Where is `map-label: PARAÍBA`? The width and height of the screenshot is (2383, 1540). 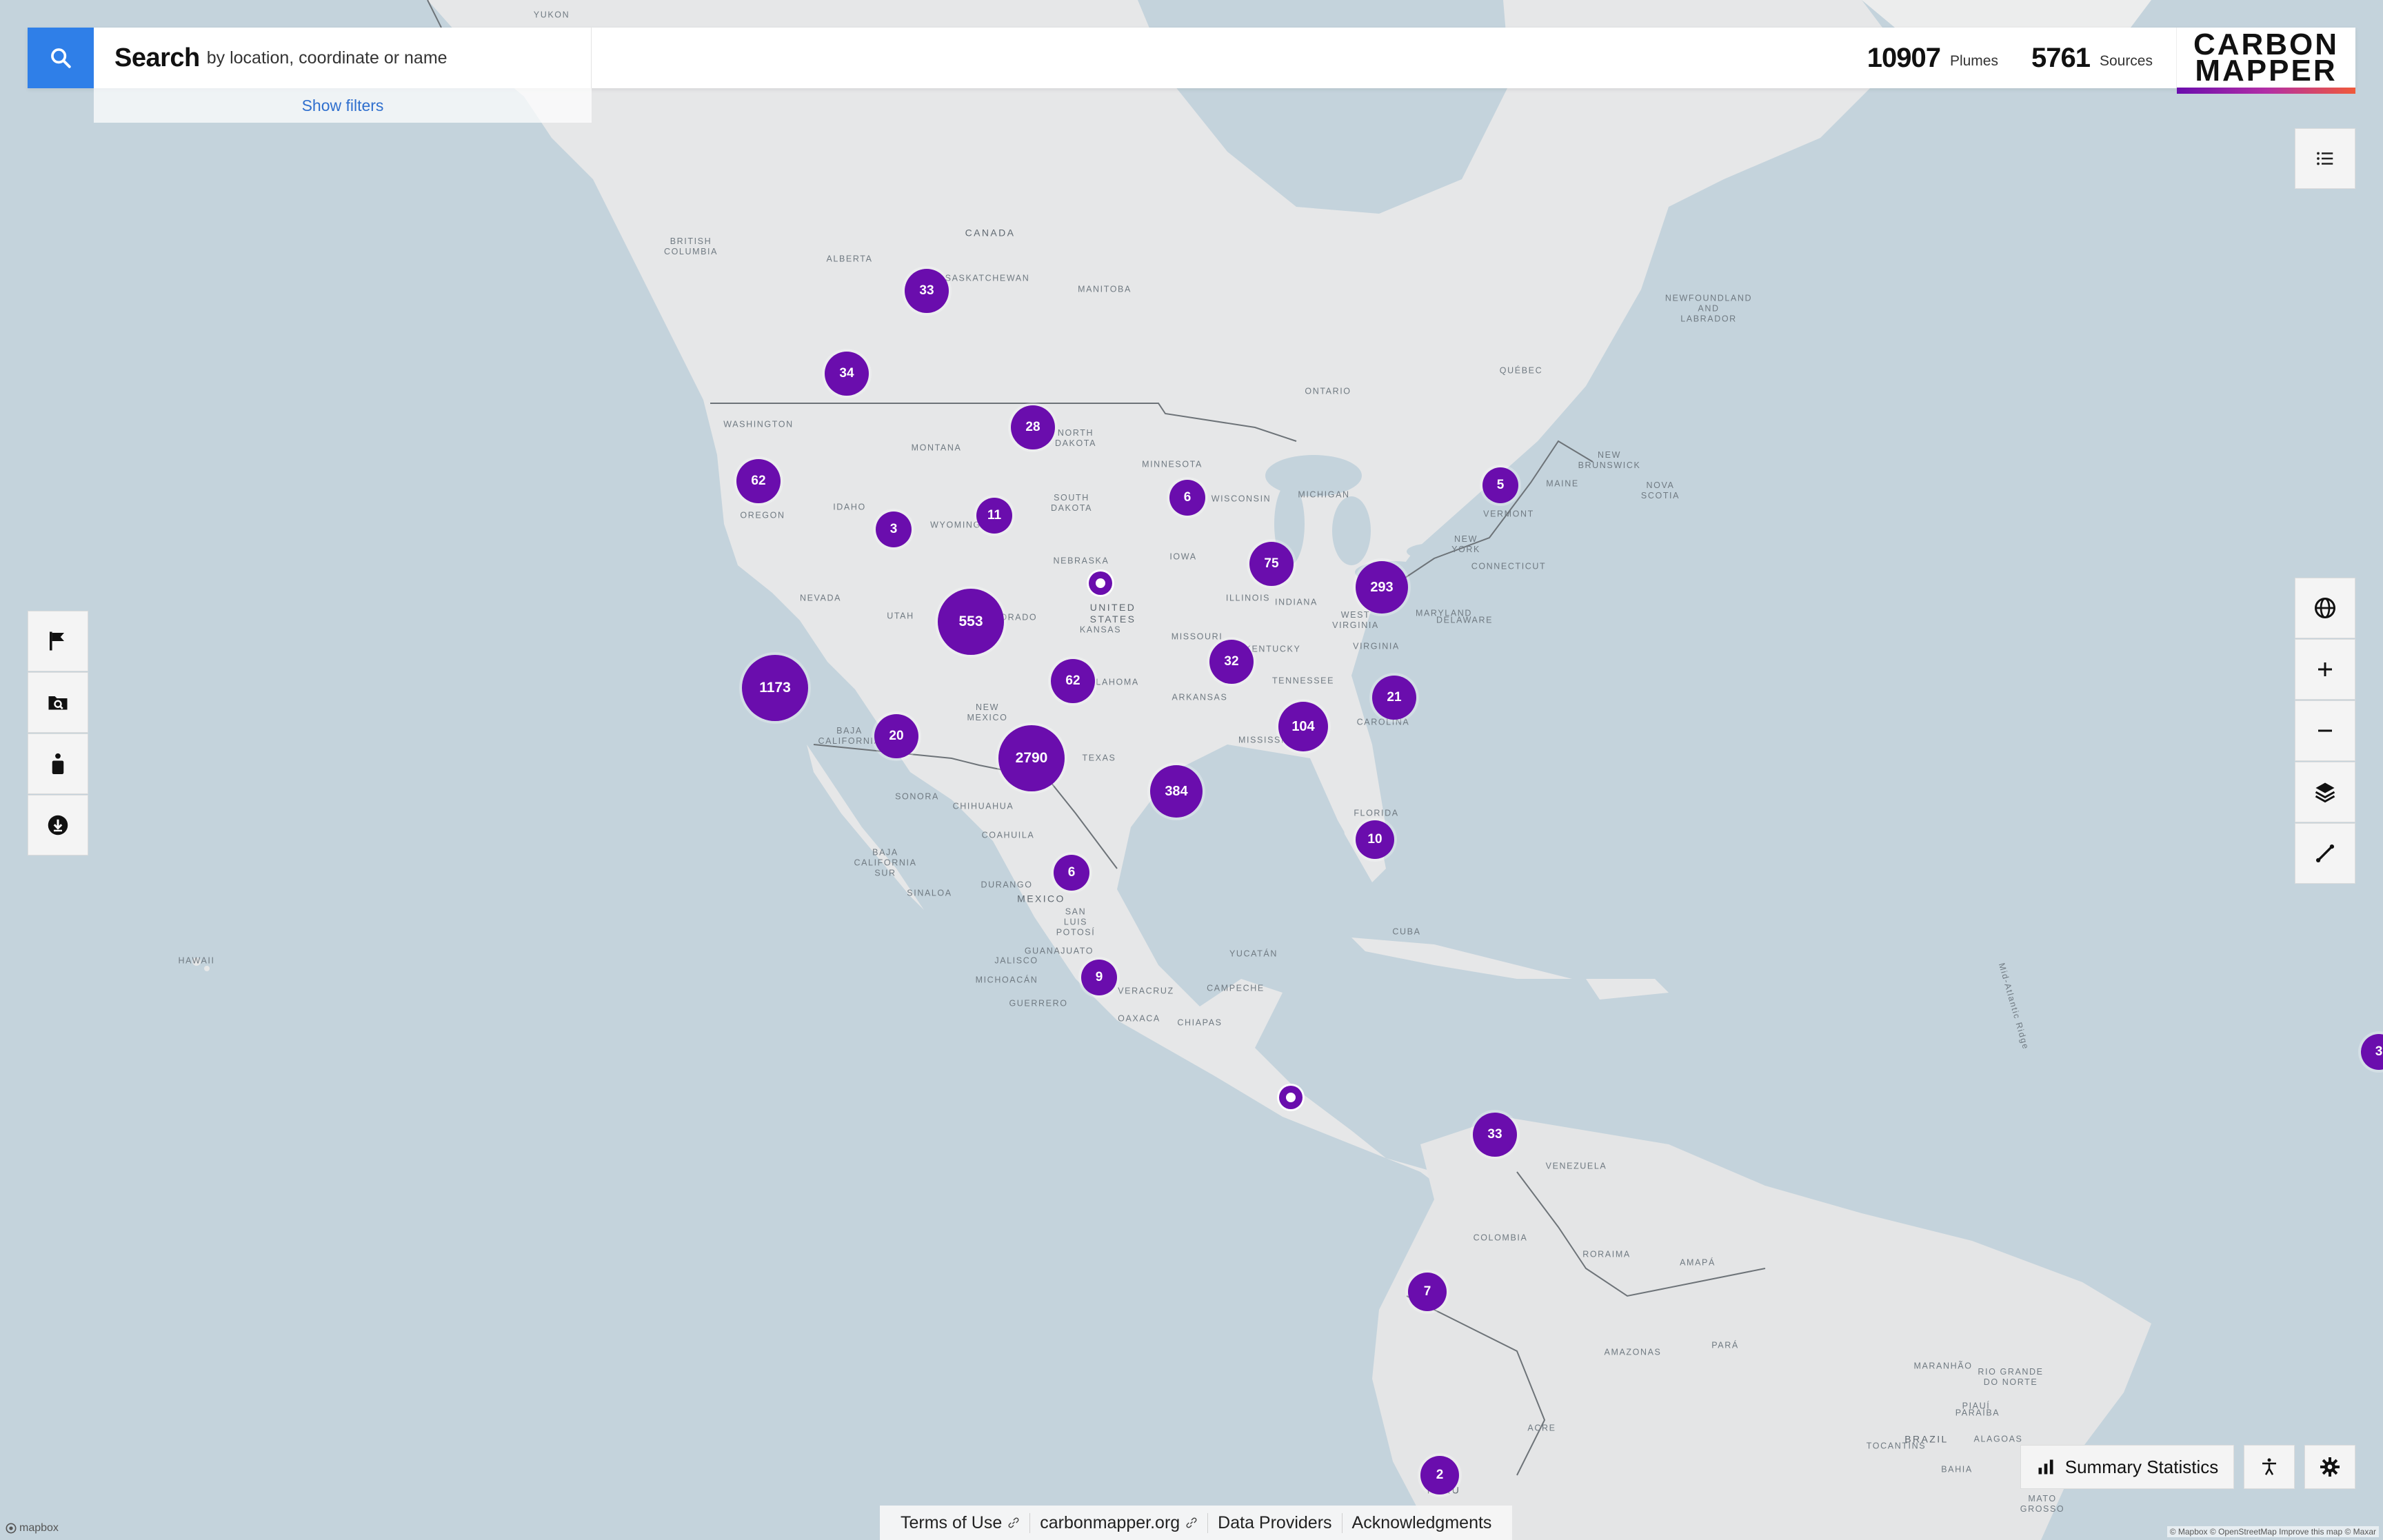 map-label: PARAÍBA is located at coordinates (1977, 1413).